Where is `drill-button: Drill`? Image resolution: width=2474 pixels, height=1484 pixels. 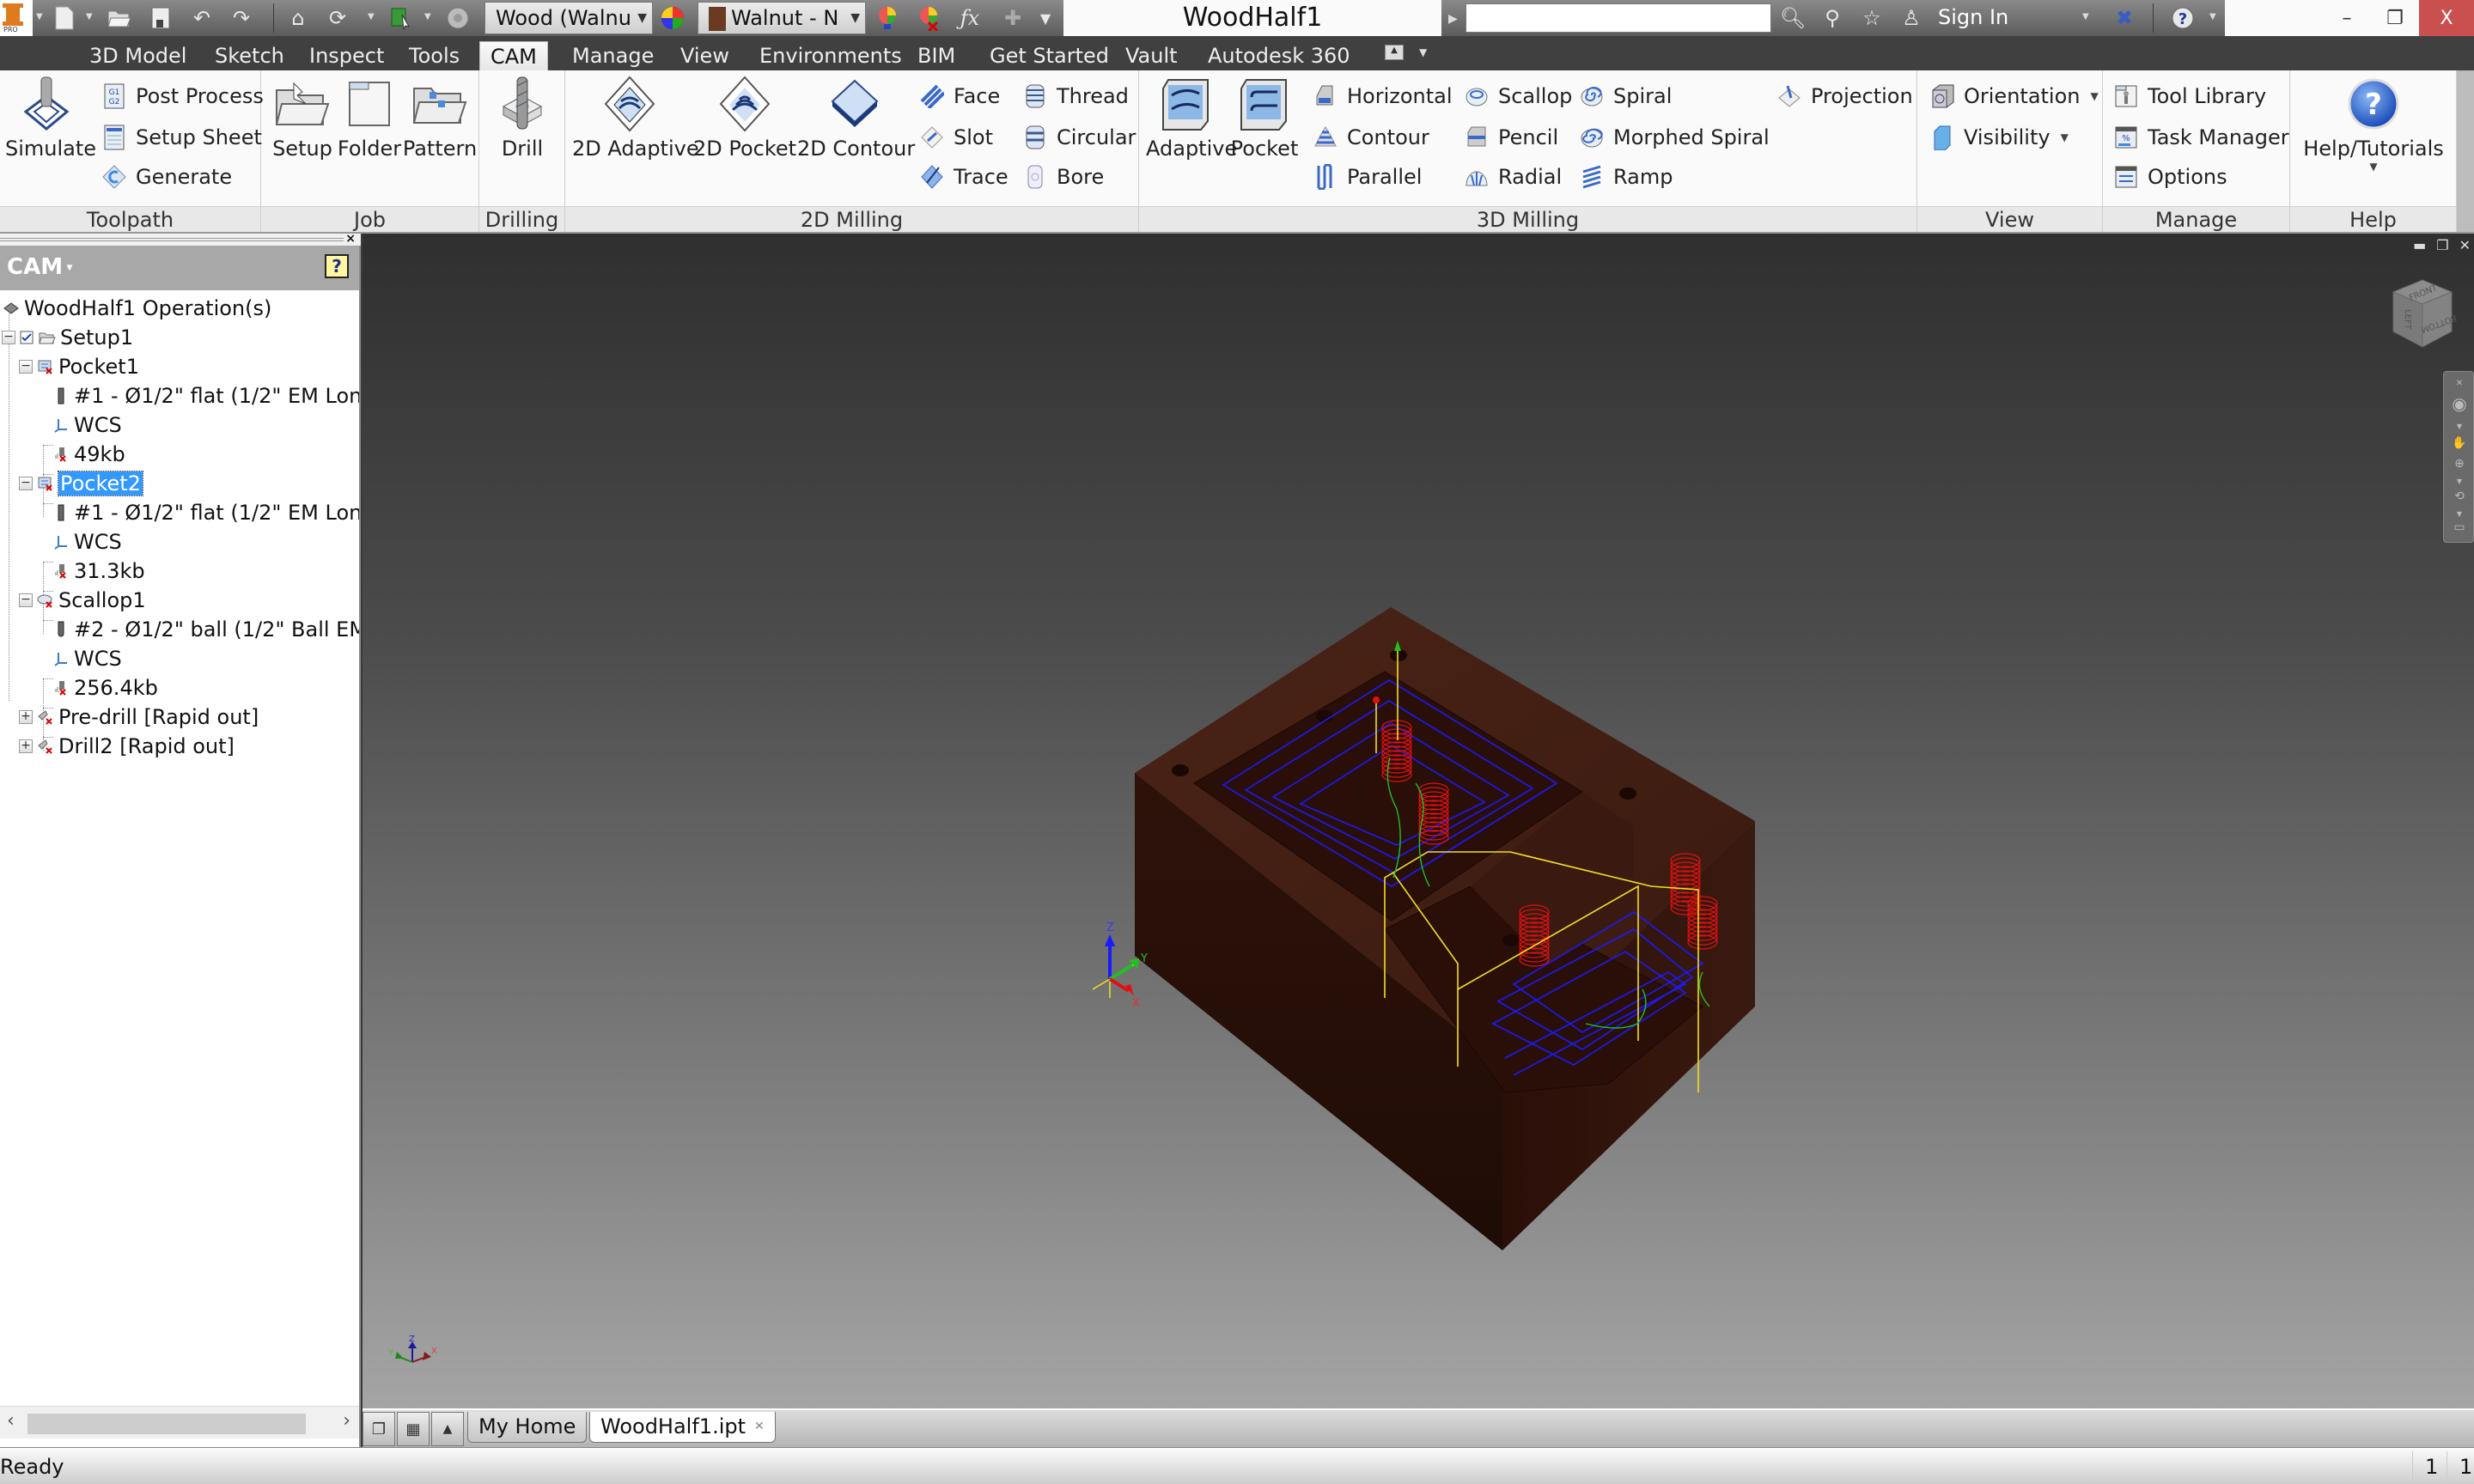
drill-button: Drill is located at coordinates (522, 118).